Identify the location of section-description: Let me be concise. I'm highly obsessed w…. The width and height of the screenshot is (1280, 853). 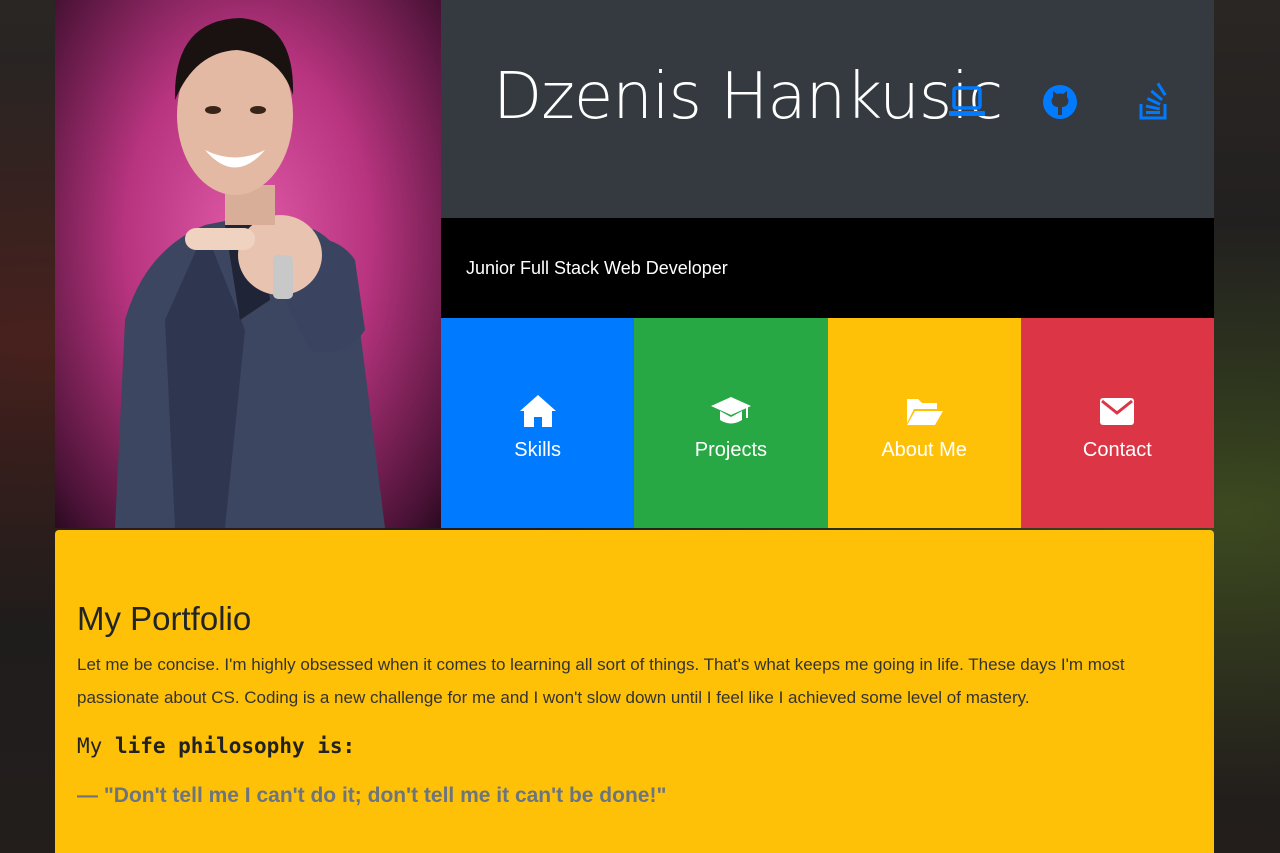
(601, 681).